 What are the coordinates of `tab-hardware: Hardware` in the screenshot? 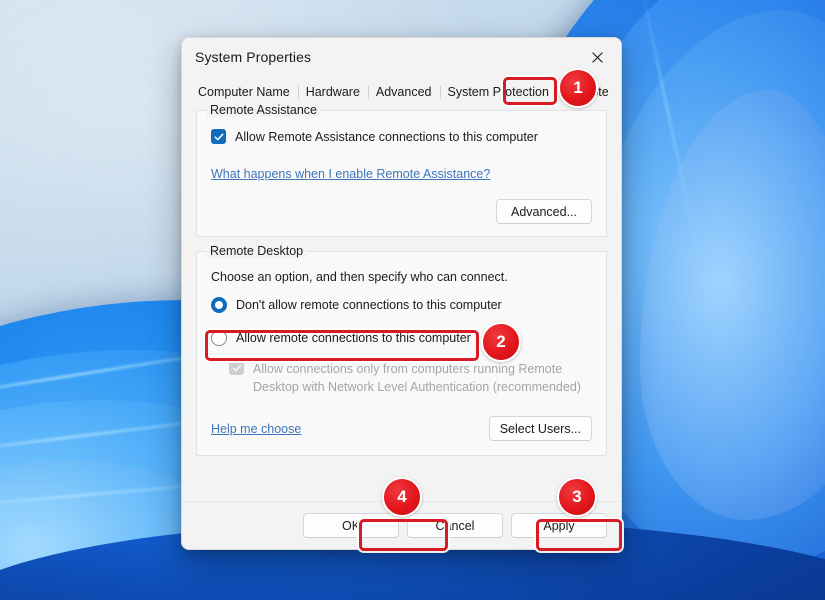 It's located at (332, 92).